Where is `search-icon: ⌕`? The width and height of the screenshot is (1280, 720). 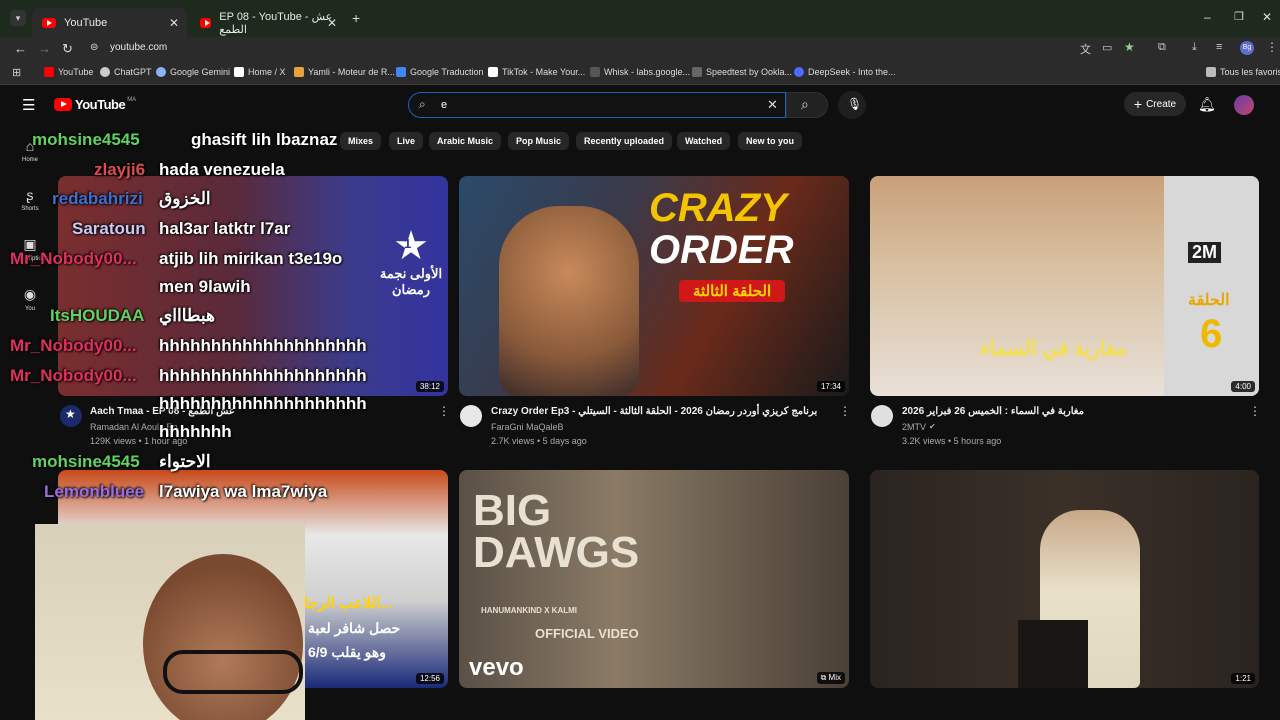 search-icon: ⌕ is located at coordinates (805, 104).